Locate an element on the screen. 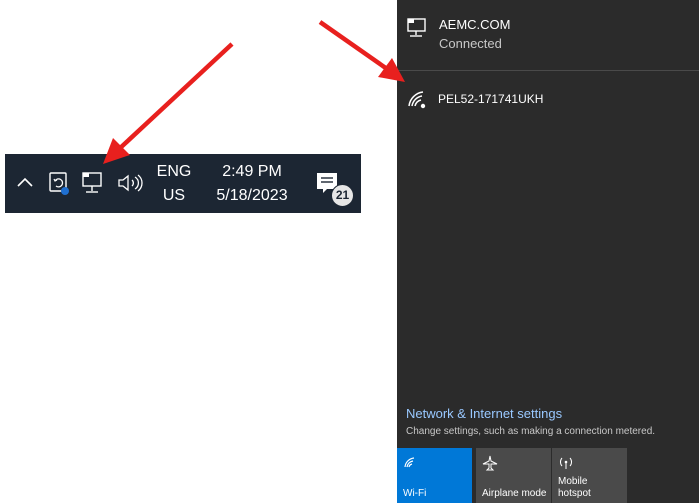 The height and width of the screenshot is (503, 699). airplane-tile-label: Airplane mode is located at coordinates (514, 493).